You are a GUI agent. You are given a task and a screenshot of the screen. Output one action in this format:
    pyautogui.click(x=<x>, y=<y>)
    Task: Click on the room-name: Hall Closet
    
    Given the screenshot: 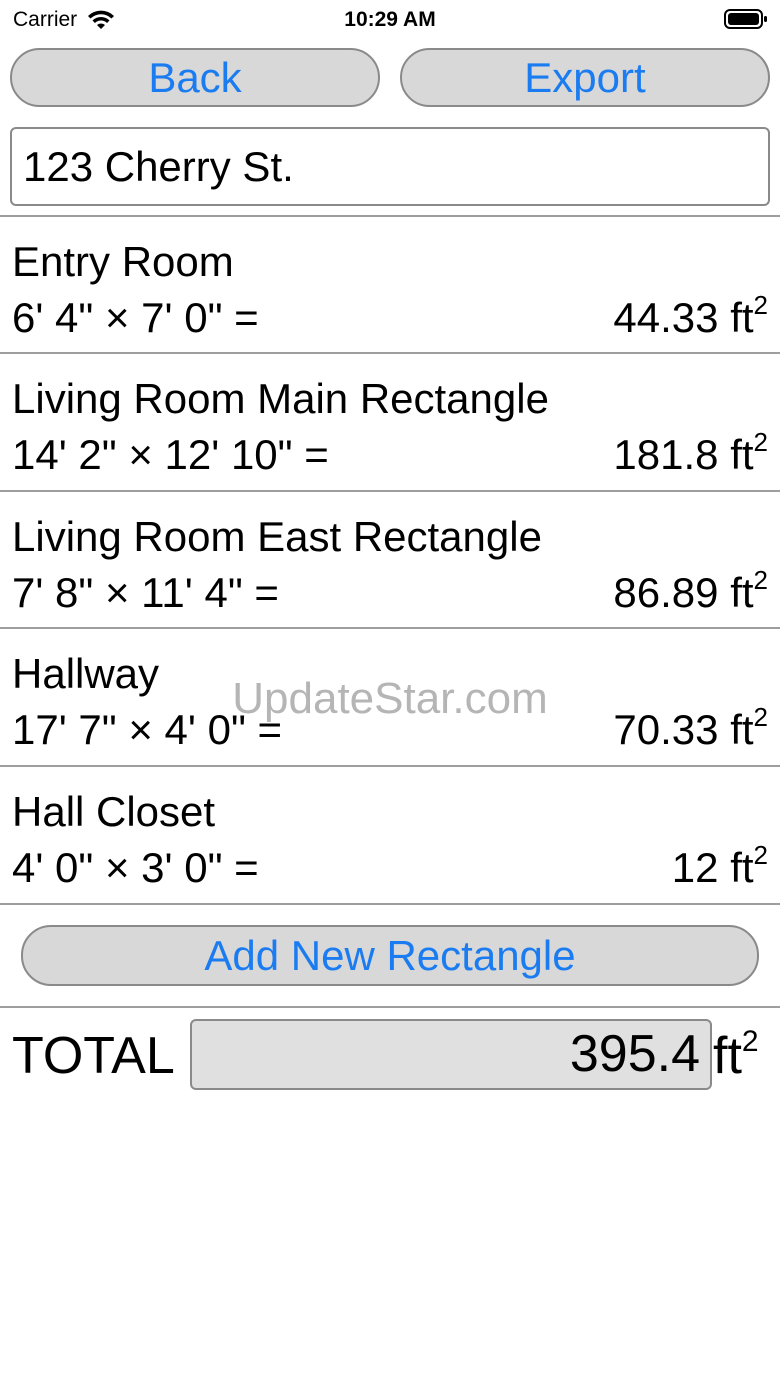 What is the action you would take?
    pyautogui.click(x=114, y=811)
    